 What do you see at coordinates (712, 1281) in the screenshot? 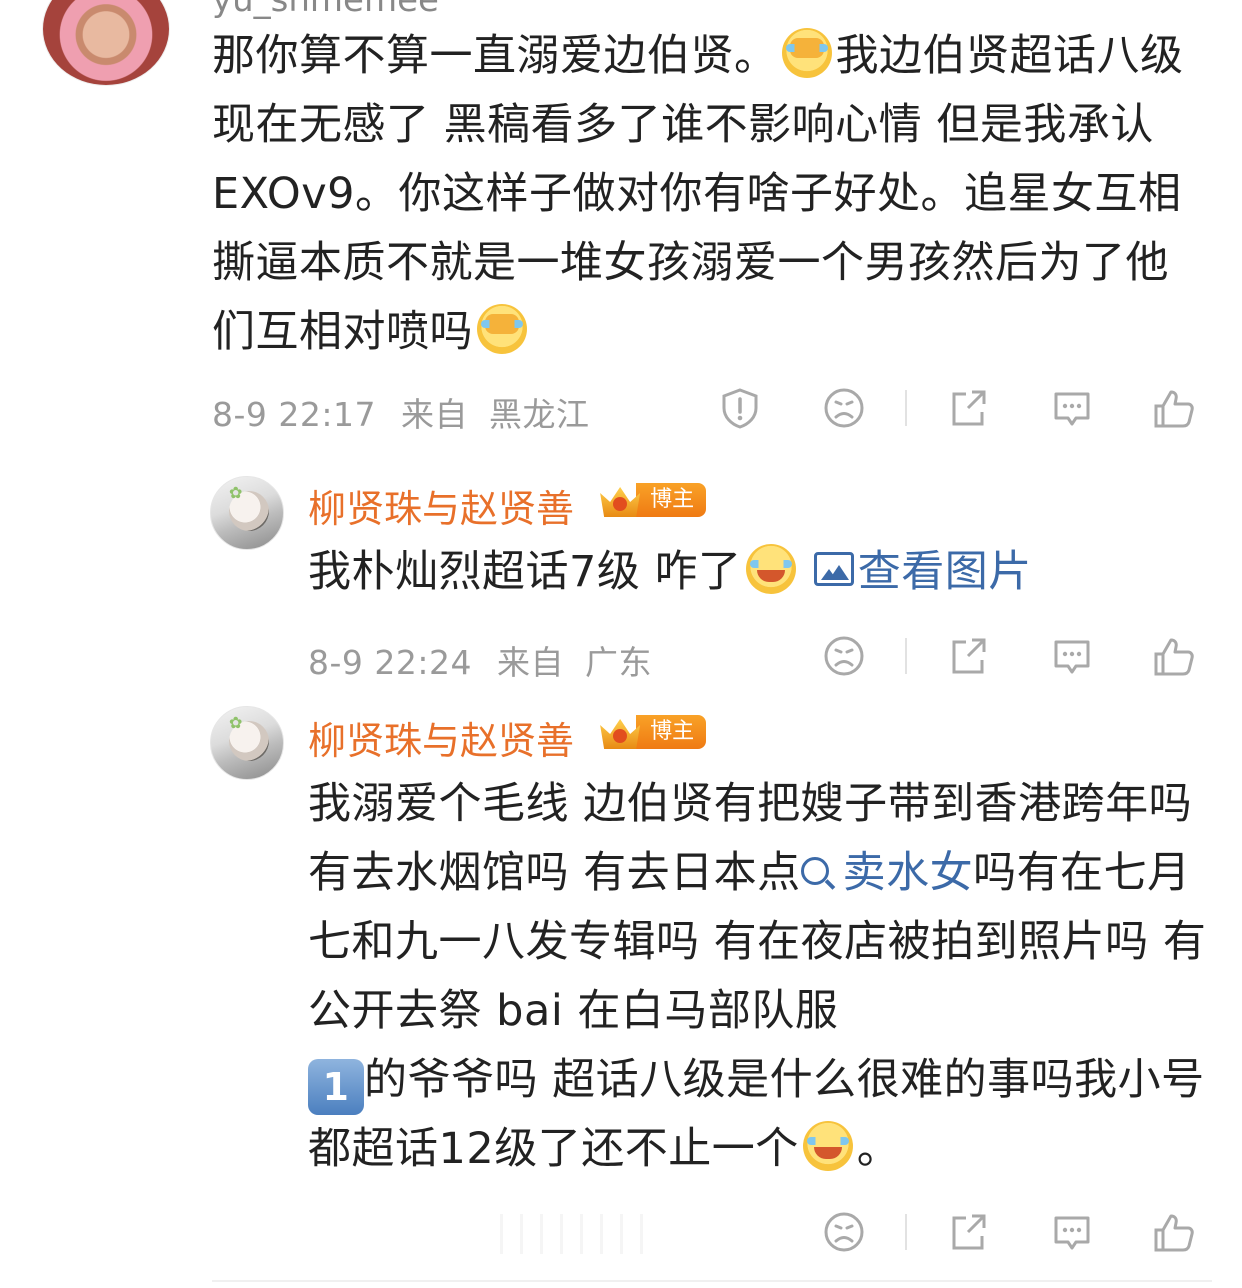
I see `bottom-divider` at bounding box center [712, 1281].